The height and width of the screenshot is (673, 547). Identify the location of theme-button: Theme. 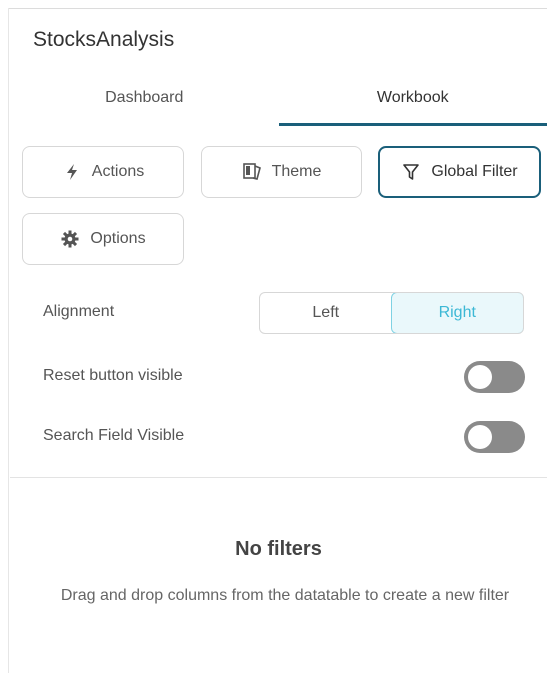
(281, 172).